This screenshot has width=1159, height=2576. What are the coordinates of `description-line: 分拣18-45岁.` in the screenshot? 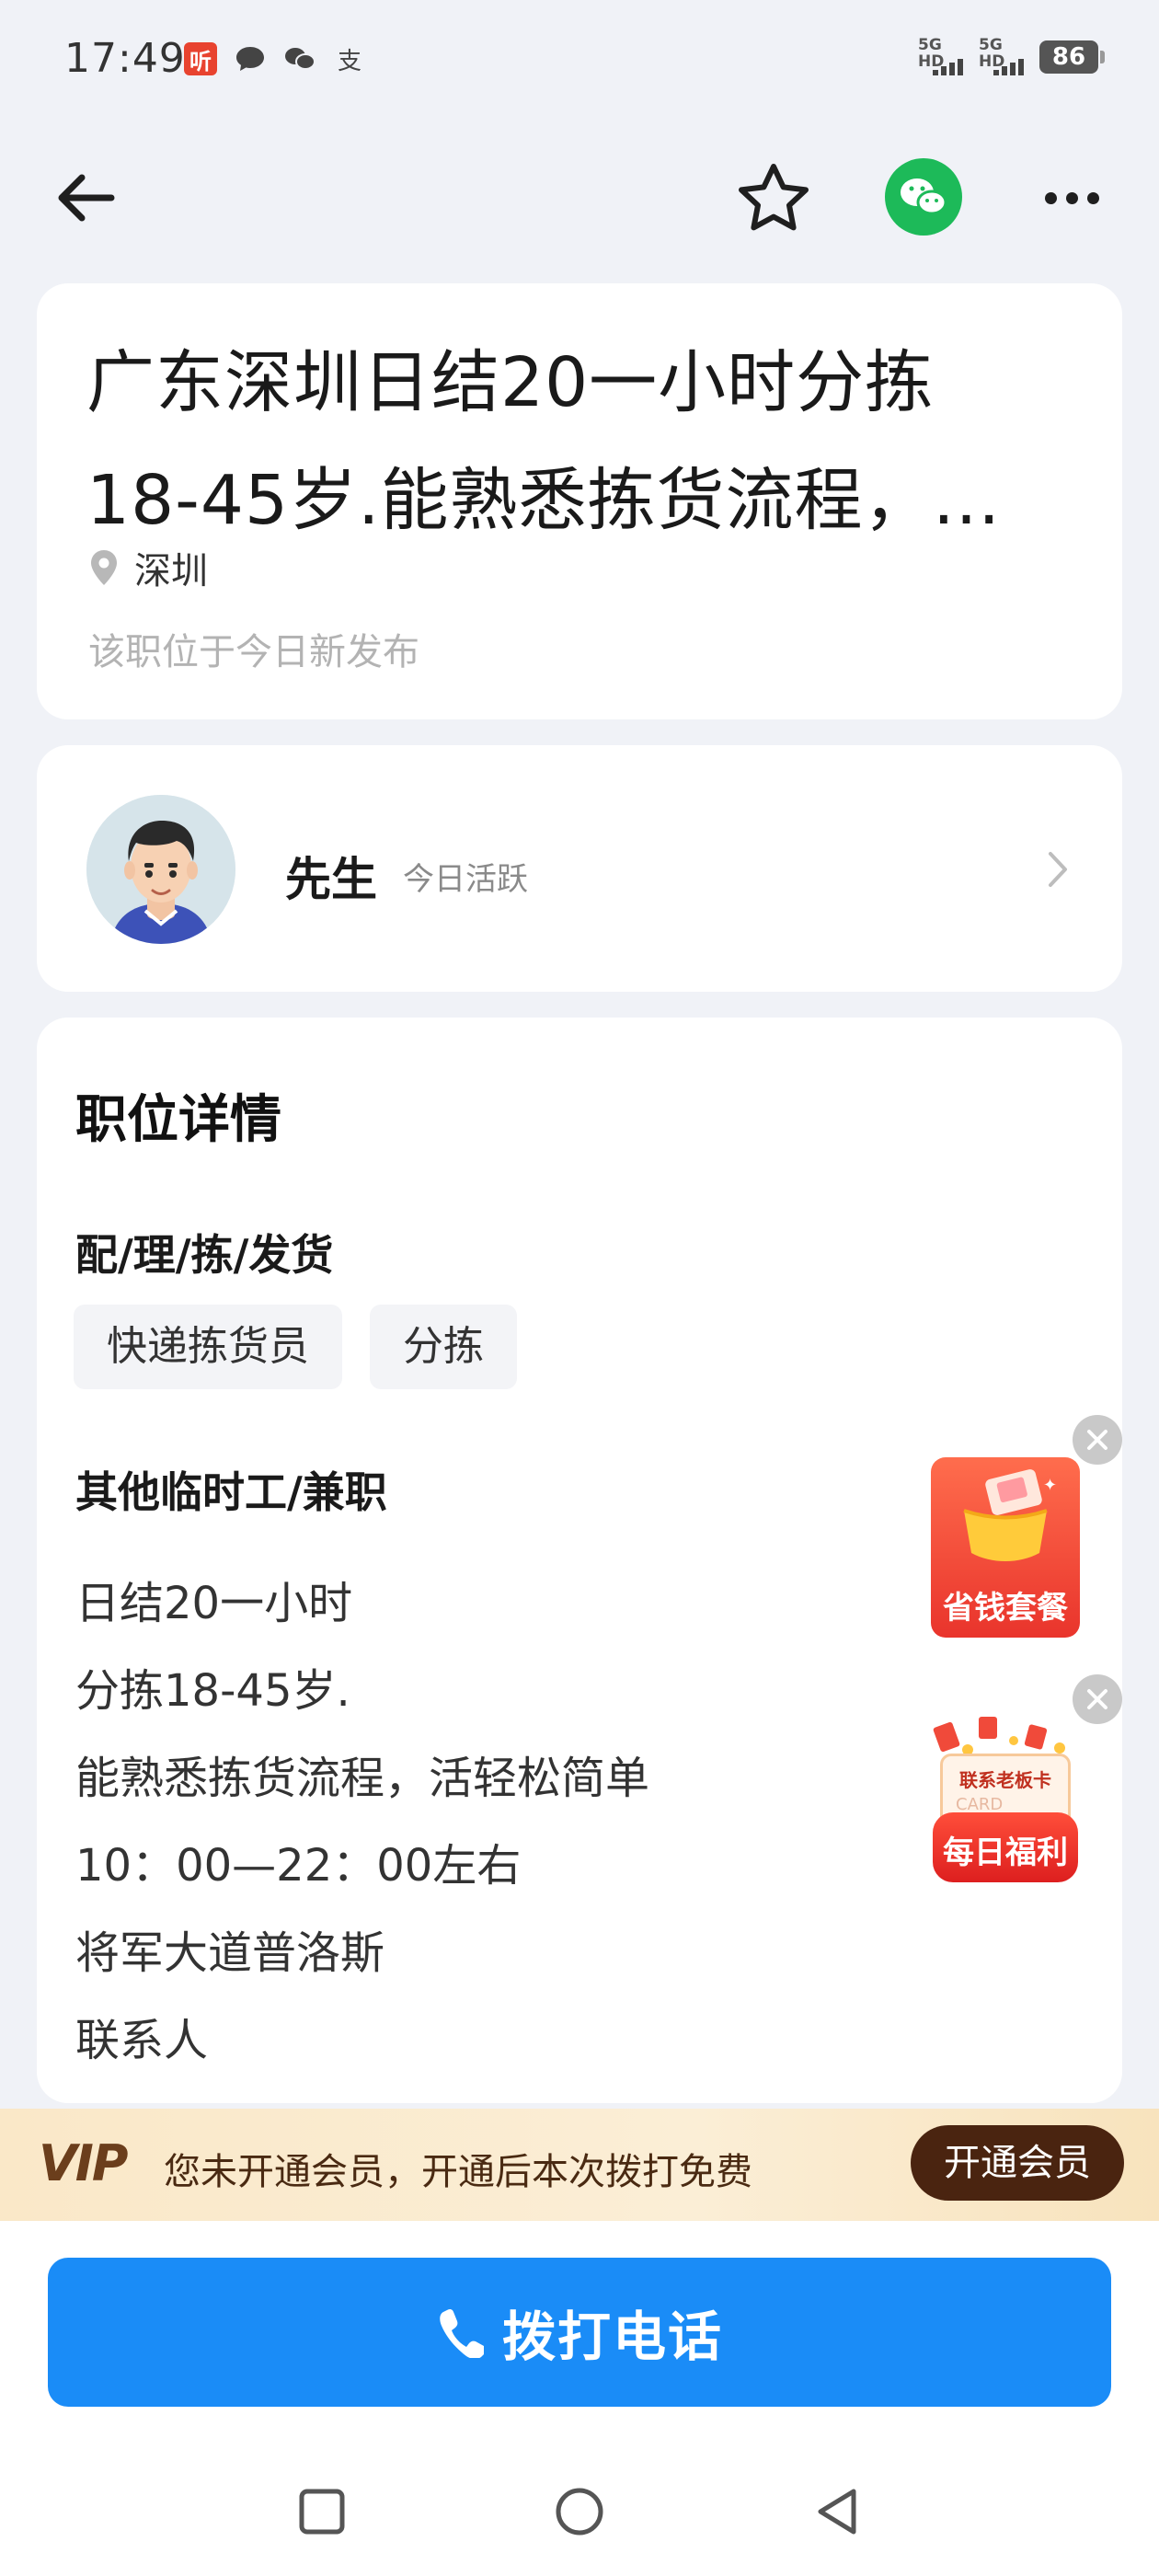 It's located at (212, 1691).